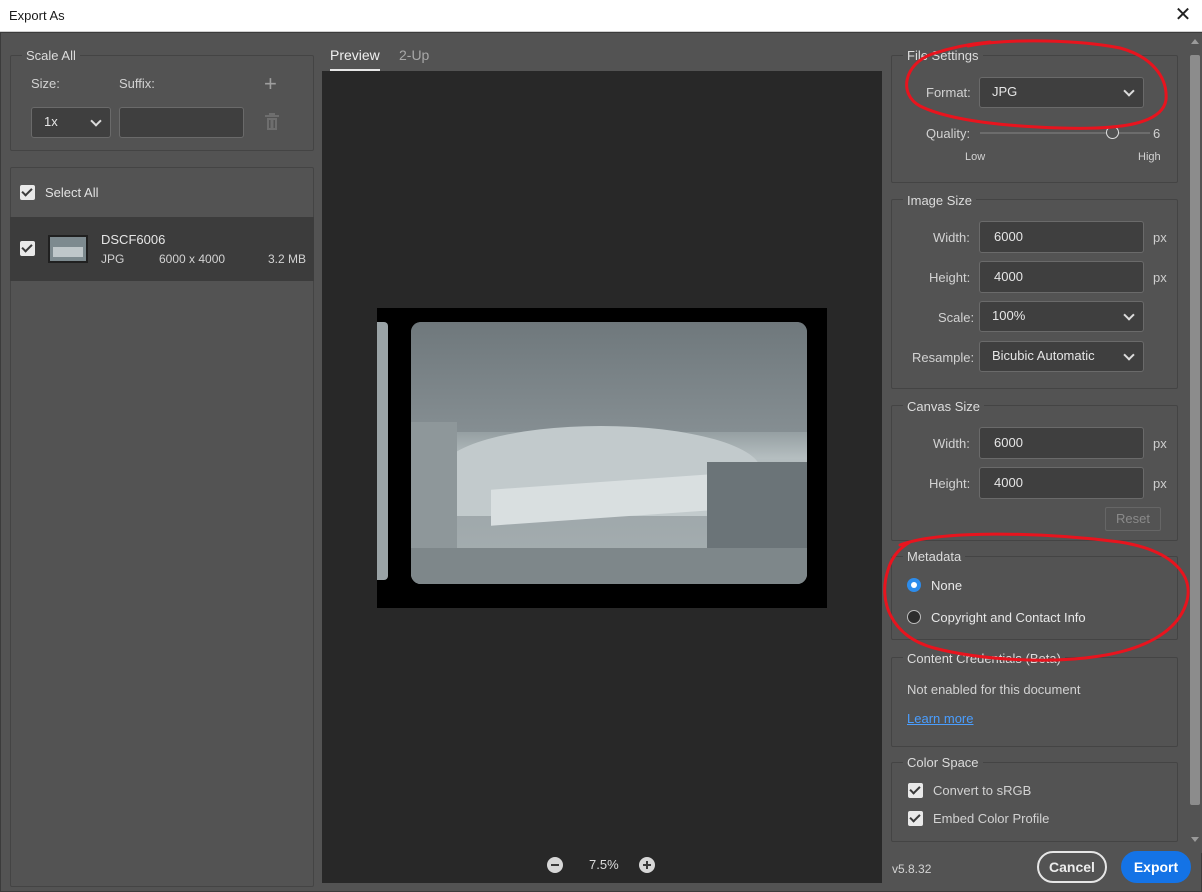 The height and width of the screenshot is (892, 1202). Describe the element at coordinates (1160, 483) in the screenshot. I see `canvas-height-unit: px` at that location.